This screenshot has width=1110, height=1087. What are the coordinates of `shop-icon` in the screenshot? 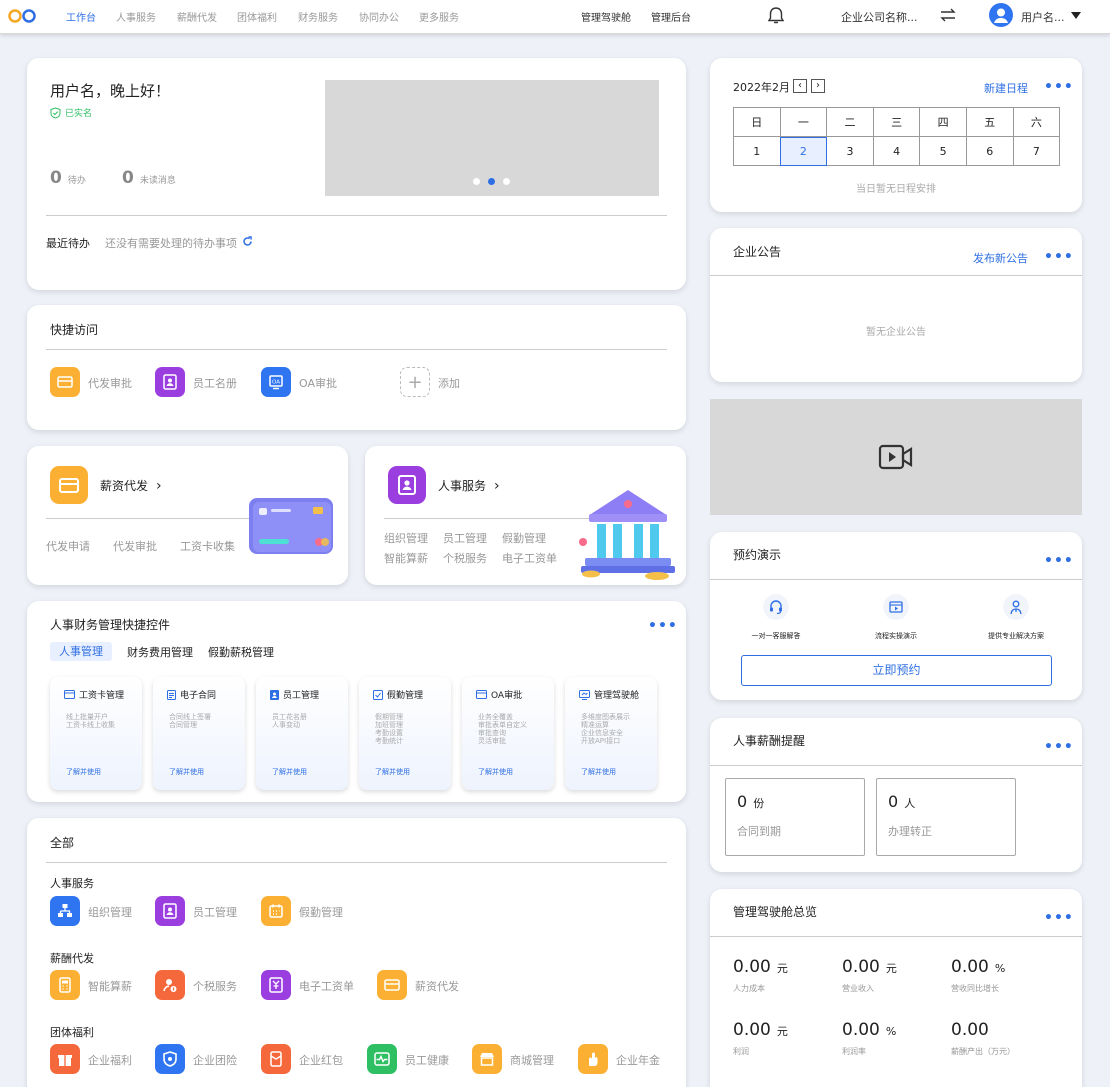 It's located at (487, 1059).